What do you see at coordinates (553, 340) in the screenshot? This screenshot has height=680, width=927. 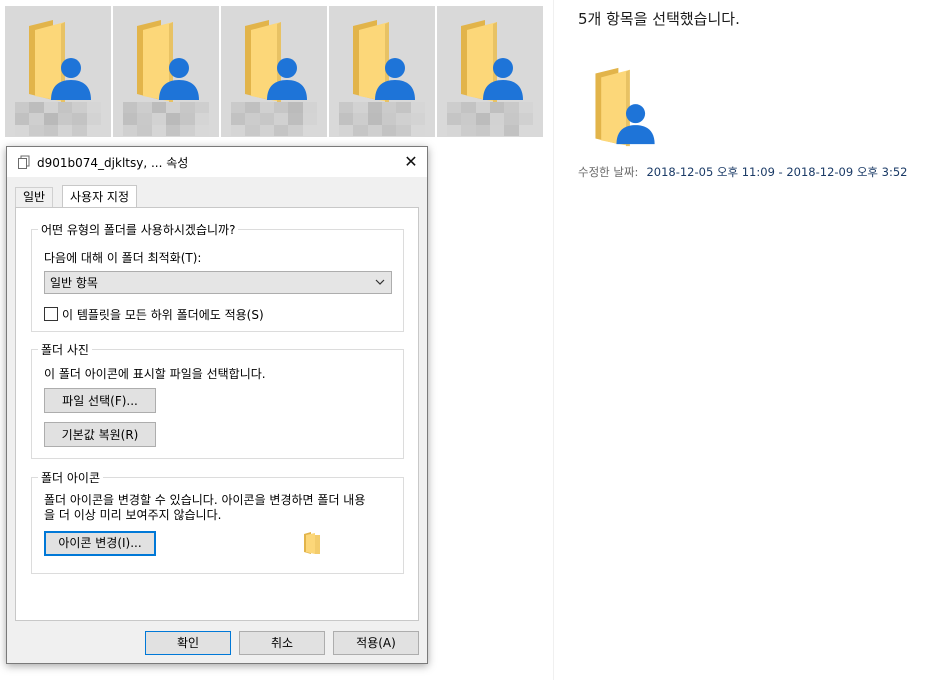 I see `pane-divider` at bounding box center [553, 340].